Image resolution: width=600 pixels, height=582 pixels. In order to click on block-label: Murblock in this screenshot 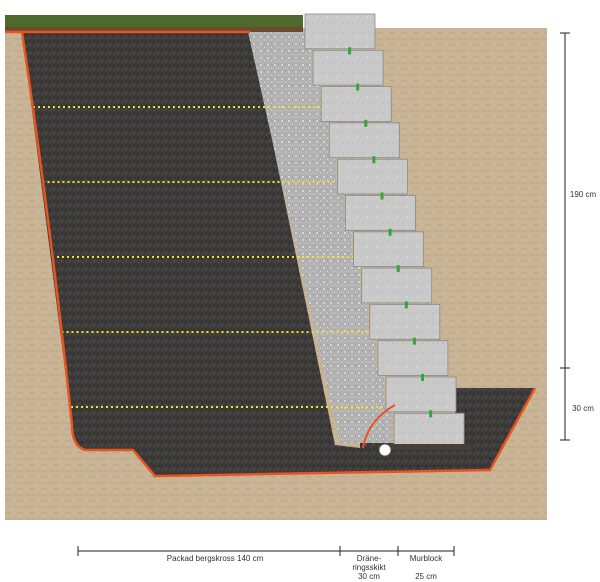, I will do `click(426, 558)`.